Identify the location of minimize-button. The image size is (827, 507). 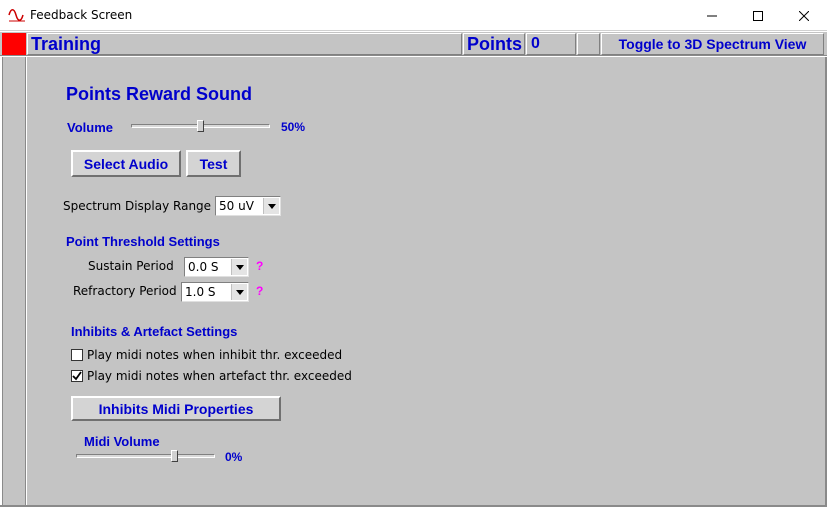
(712, 15).